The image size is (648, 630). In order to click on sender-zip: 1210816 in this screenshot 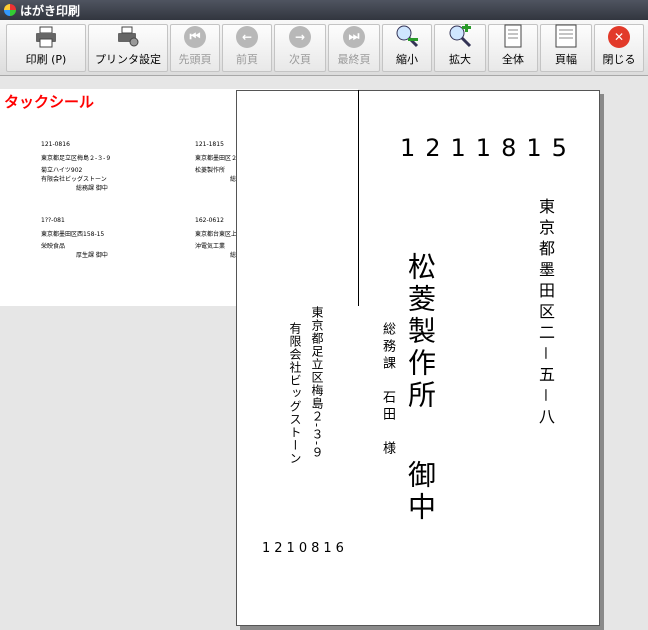, I will do `click(305, 548)`.